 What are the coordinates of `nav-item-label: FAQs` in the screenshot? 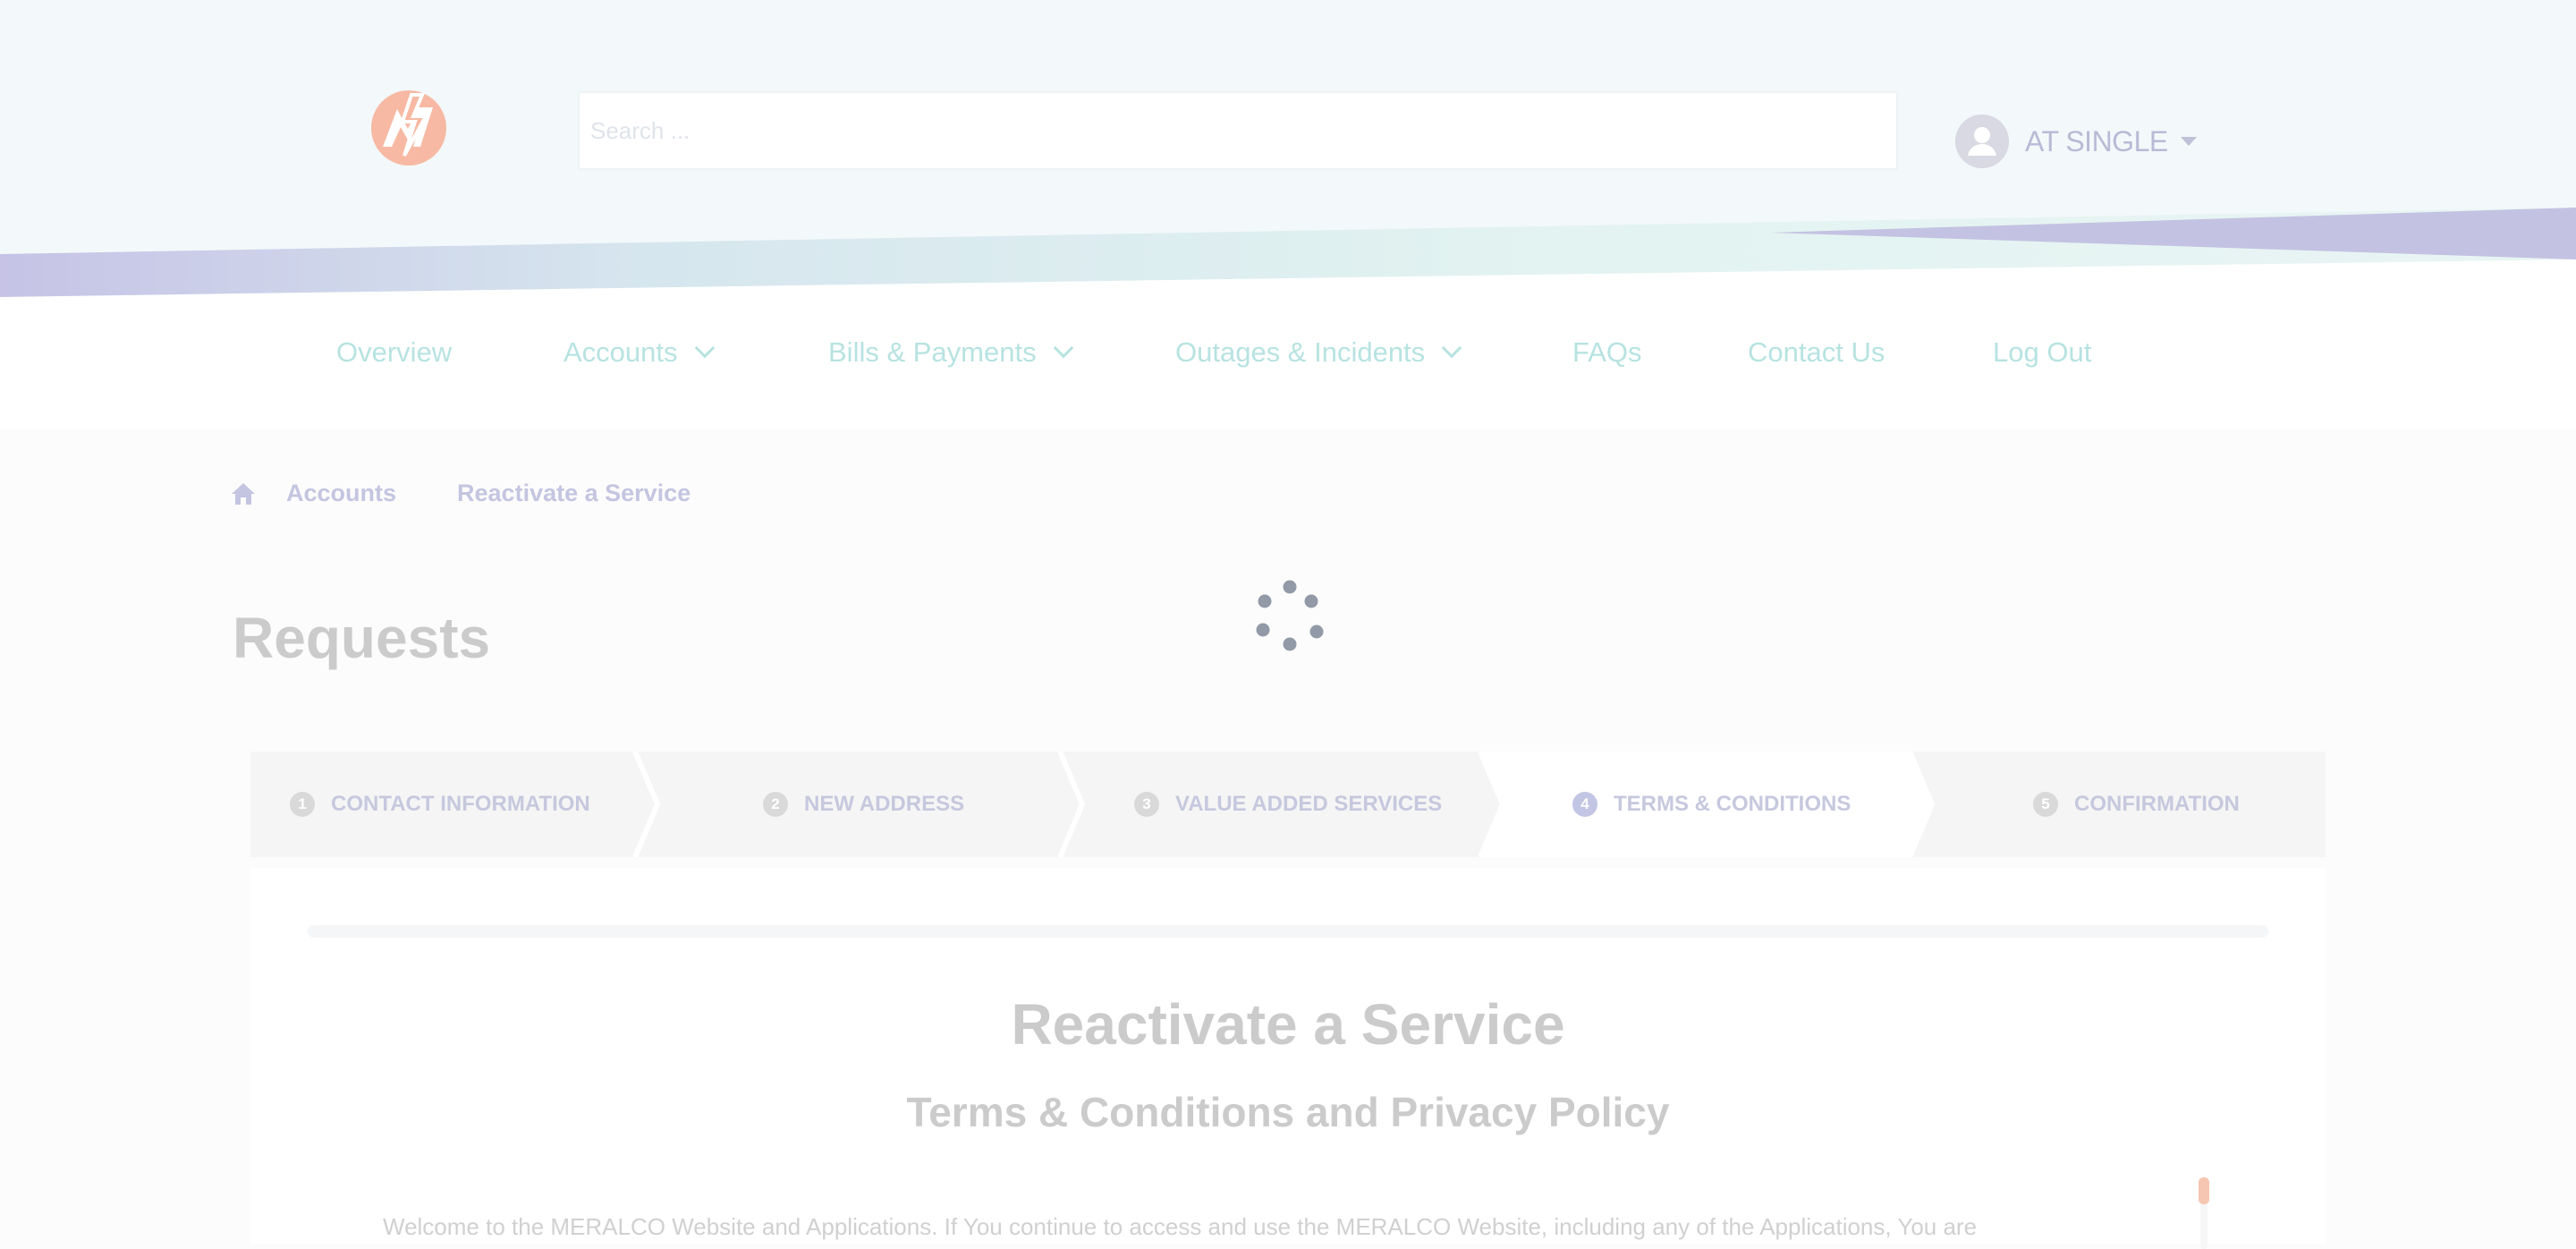 It's located at (1607, 352).